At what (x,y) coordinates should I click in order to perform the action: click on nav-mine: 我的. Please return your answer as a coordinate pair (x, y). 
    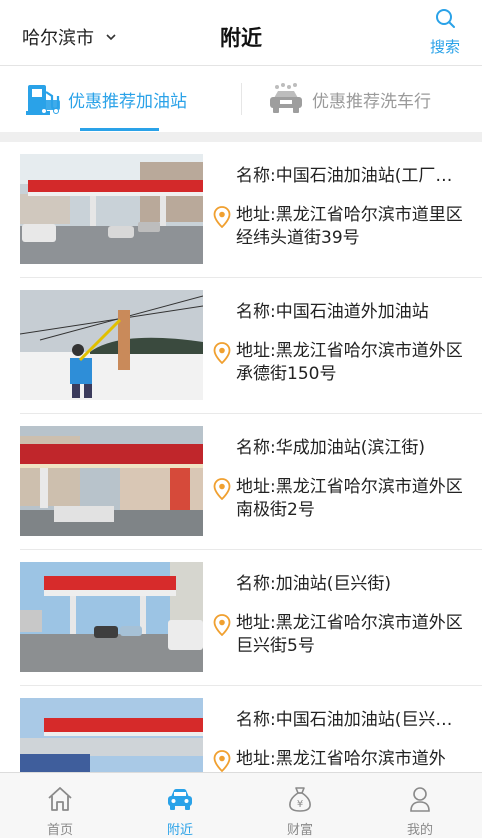
    Looking at the image, I should click on (420, 805).